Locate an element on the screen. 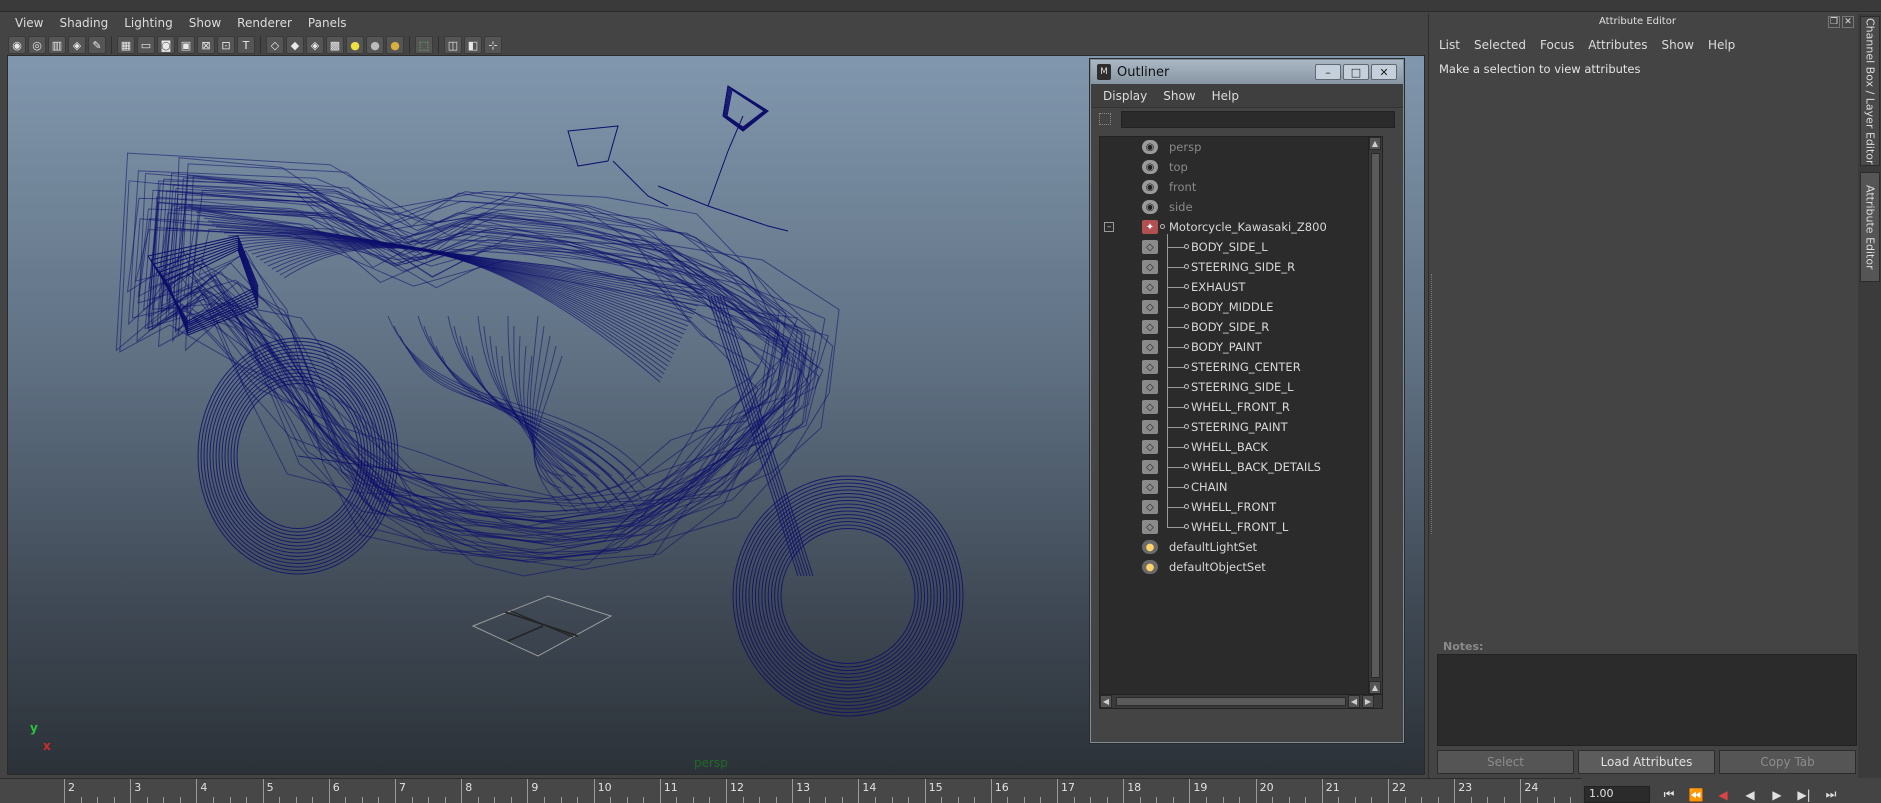 This screenshot has width=1881, height=803. tree-item-default-object-set: ● defaultObjectSet is located at coordinates (1241, 567).